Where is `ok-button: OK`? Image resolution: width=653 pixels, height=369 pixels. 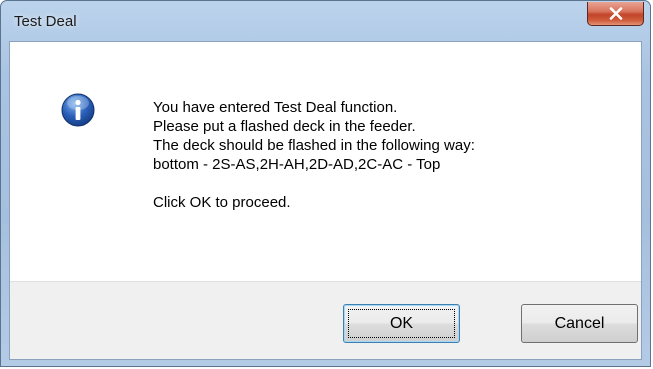 ok-button: OK is located at coordinates (401, 323).